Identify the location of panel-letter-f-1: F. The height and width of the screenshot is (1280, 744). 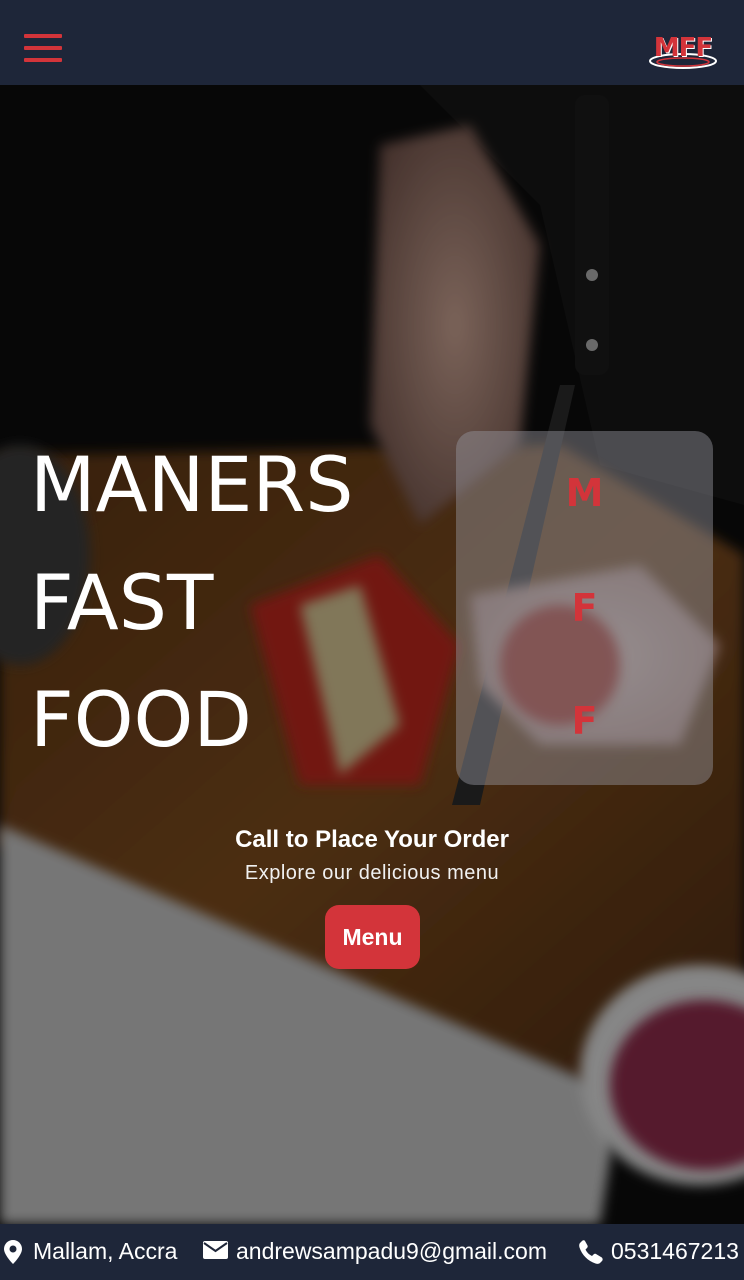
(584, 608).